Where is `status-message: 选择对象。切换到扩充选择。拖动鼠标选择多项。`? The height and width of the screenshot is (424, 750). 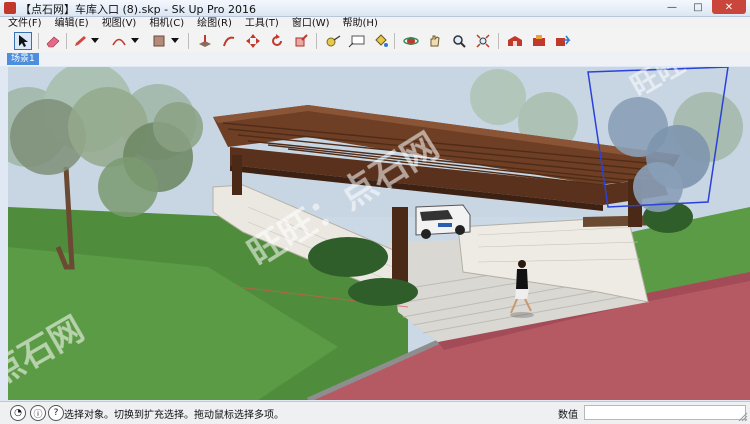
status-message: 选择对象。切换到扩充选择。拖动鼠标选择多项。 is located at coordinates (174, 415).